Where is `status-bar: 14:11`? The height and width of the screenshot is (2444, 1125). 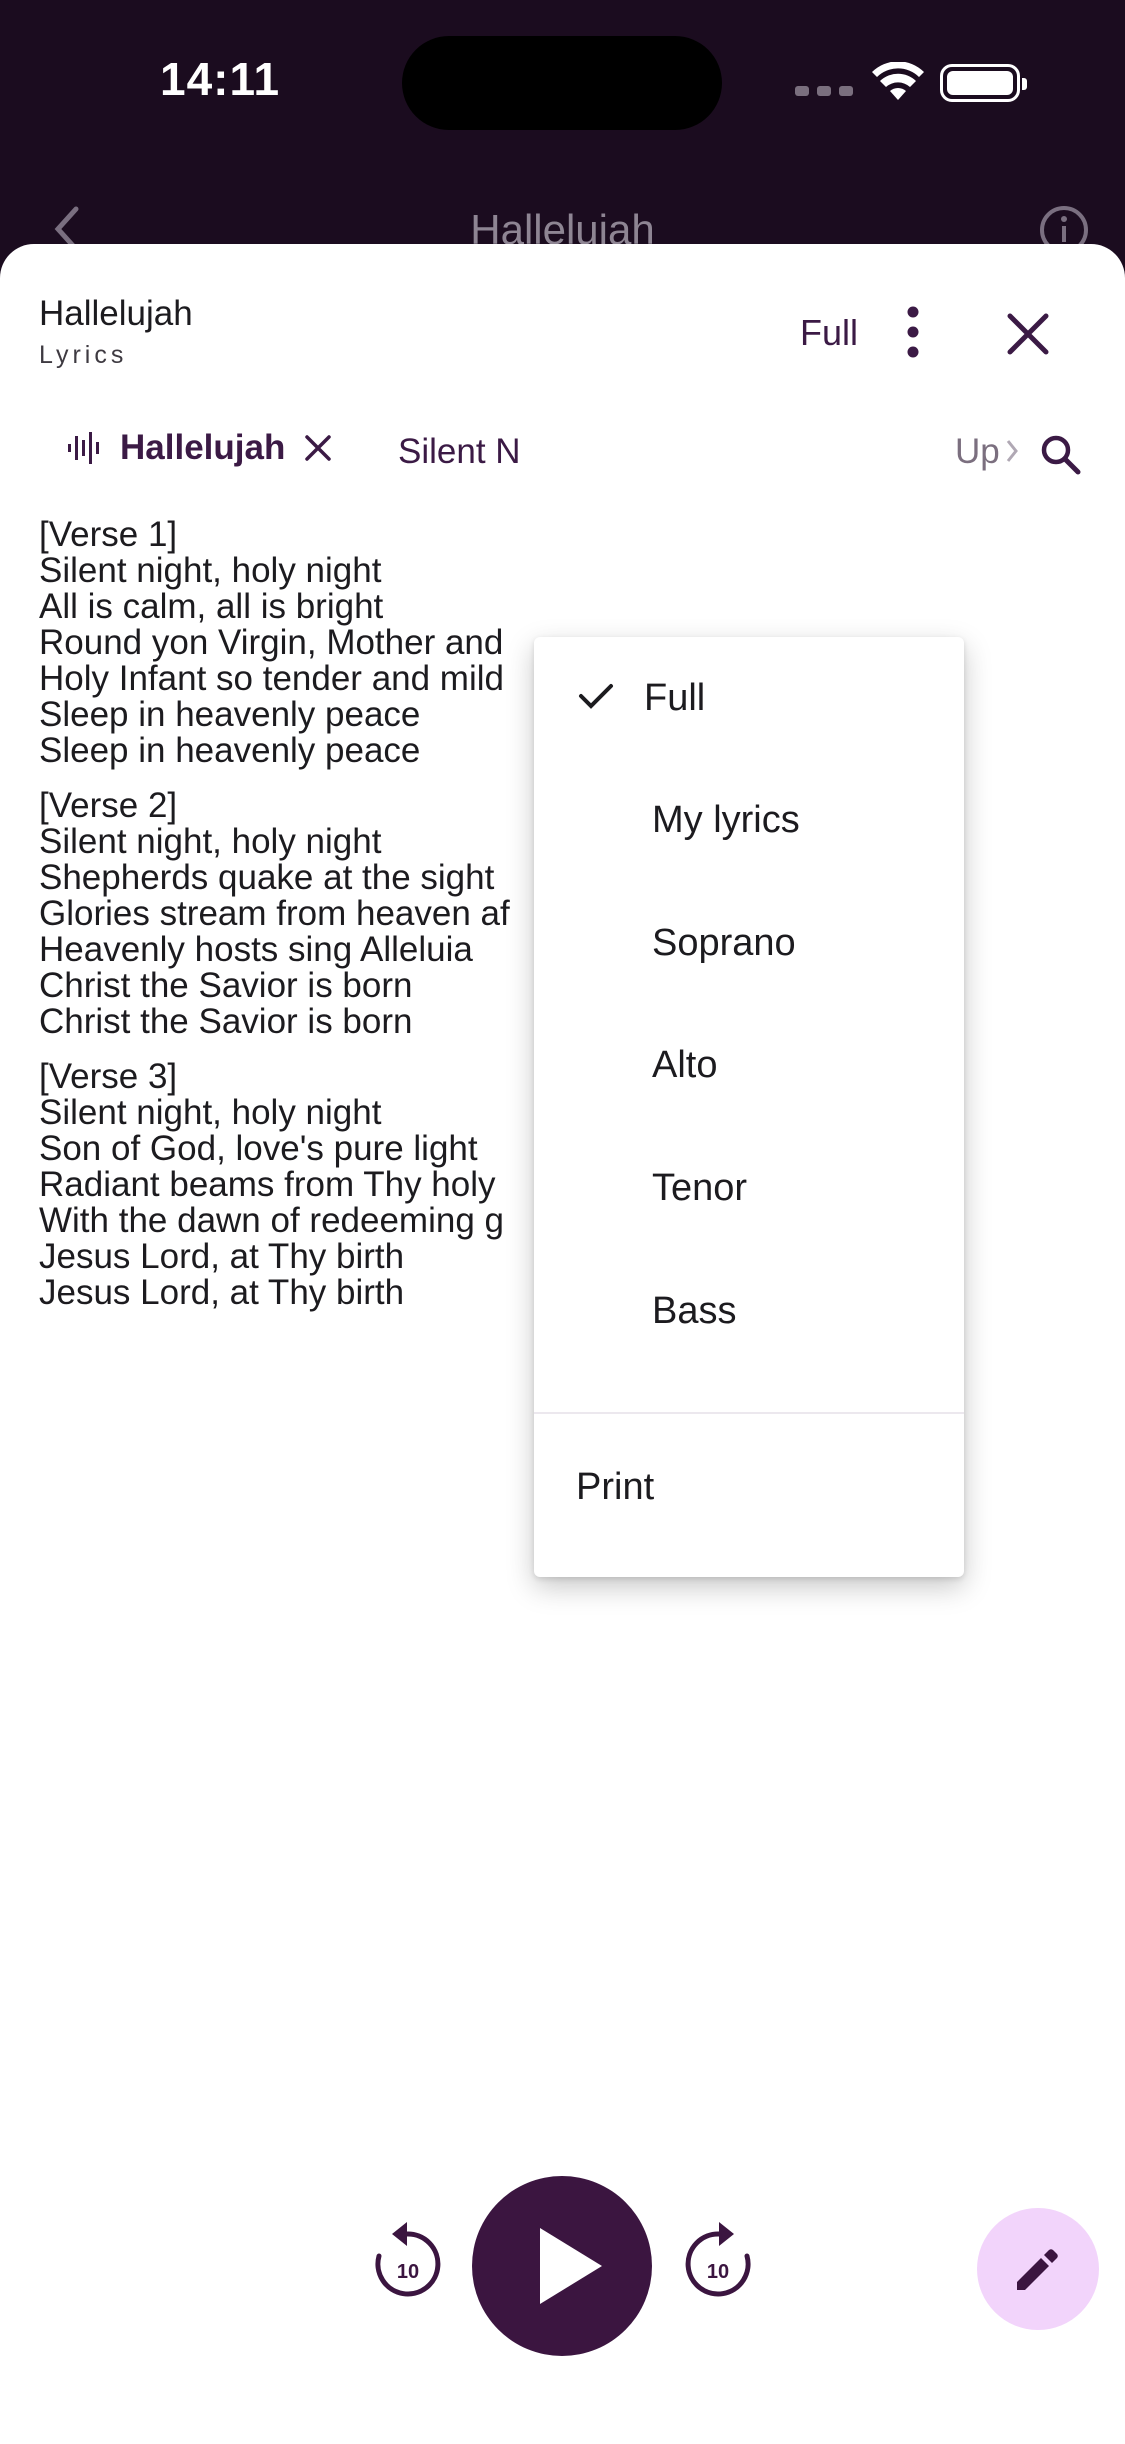
status-bar: 14:11 is located at coordinates (562, 80).